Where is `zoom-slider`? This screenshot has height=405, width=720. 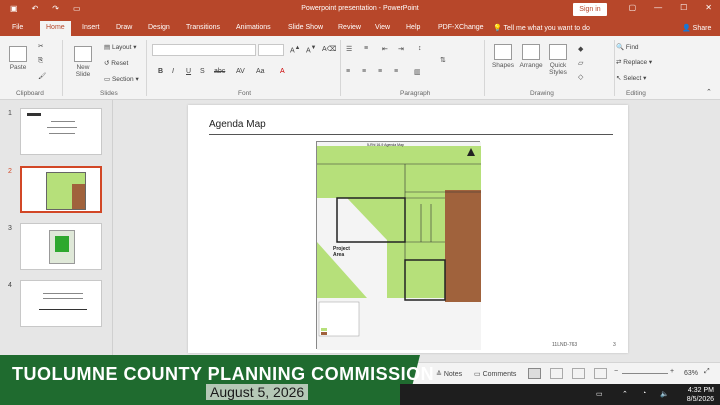
zoom-slider is located at coordinates (645, 373).